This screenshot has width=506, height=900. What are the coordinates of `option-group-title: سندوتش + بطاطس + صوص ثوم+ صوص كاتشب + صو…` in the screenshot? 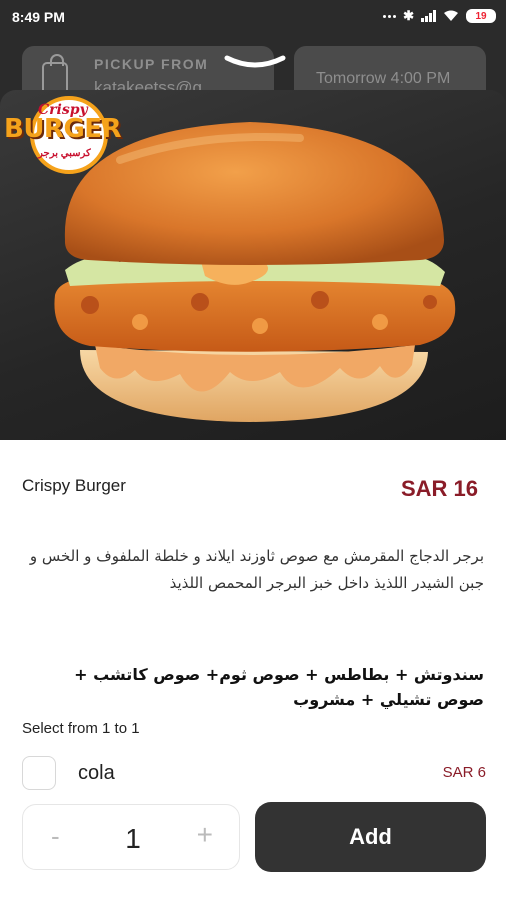 It's located at (279, 687).